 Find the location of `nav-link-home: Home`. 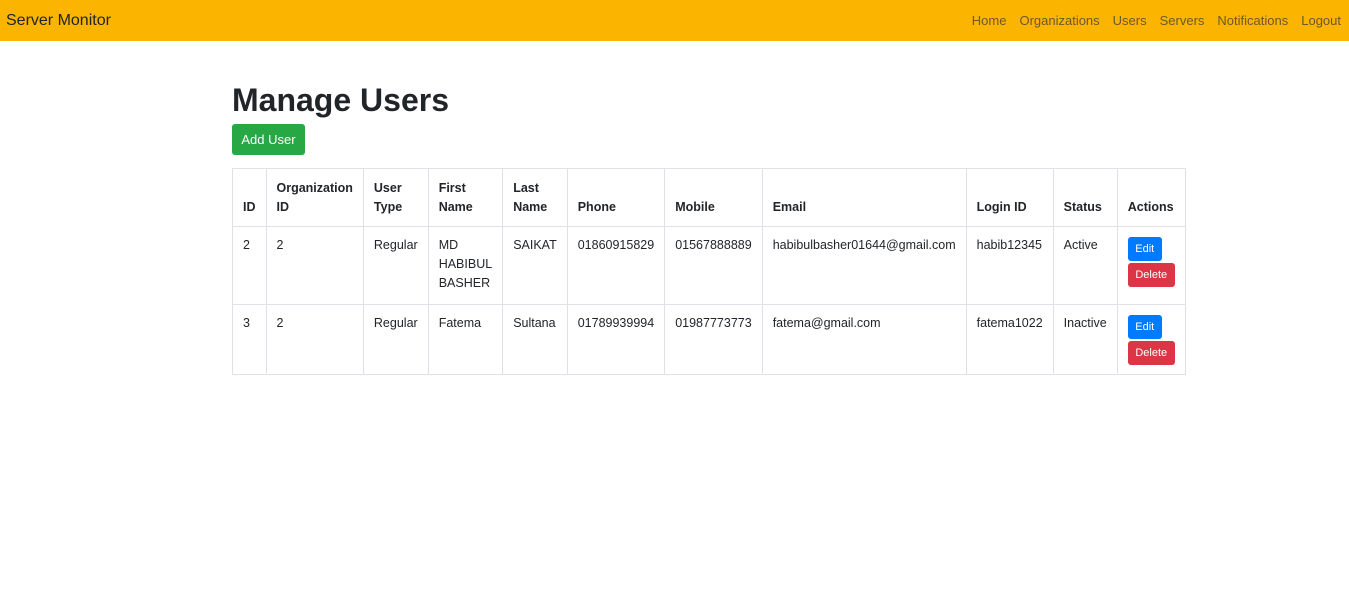

nav-link-home: Home is located at coordinates (989, 20).